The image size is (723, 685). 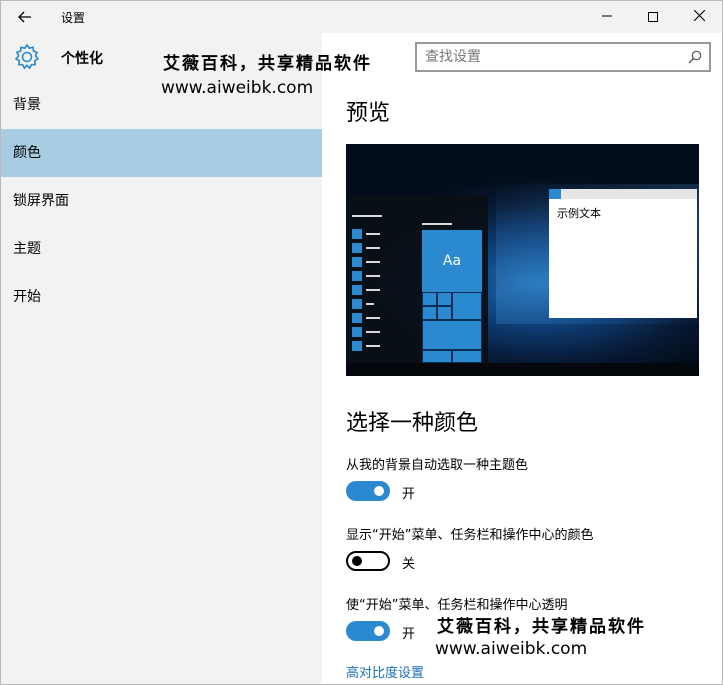 What do you see at coordinates (368, 631) in the screenshot?
I see `transparency-toggle` at bounding box center [368, 631].